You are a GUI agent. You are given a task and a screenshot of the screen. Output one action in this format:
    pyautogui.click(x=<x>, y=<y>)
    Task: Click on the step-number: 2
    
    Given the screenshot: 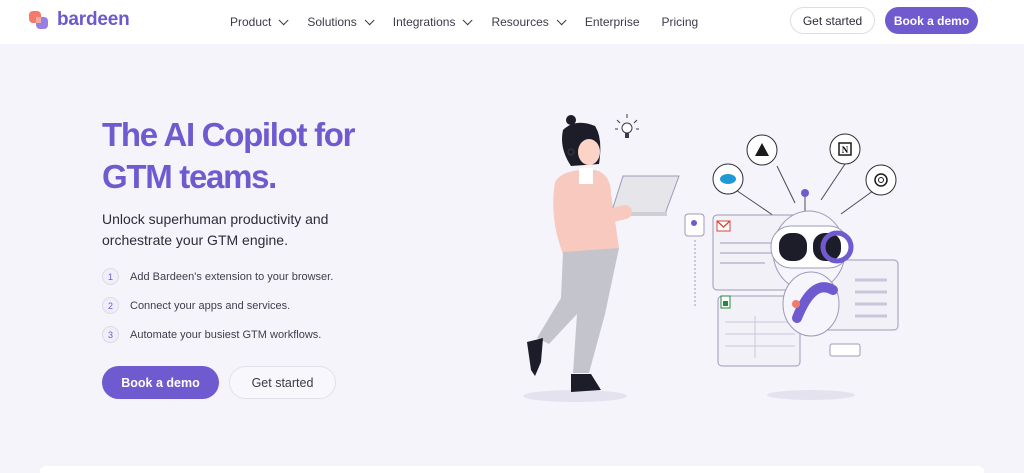 What is the action you would take?
    pyautogui.click(x=110, y=305)
    